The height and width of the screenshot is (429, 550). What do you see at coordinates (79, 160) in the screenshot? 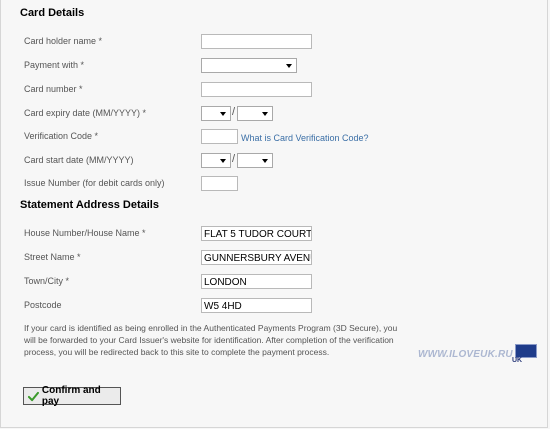
I see `card-start-date-label: Card start date (MM/YYYY)` at bounding box center [79, 160].